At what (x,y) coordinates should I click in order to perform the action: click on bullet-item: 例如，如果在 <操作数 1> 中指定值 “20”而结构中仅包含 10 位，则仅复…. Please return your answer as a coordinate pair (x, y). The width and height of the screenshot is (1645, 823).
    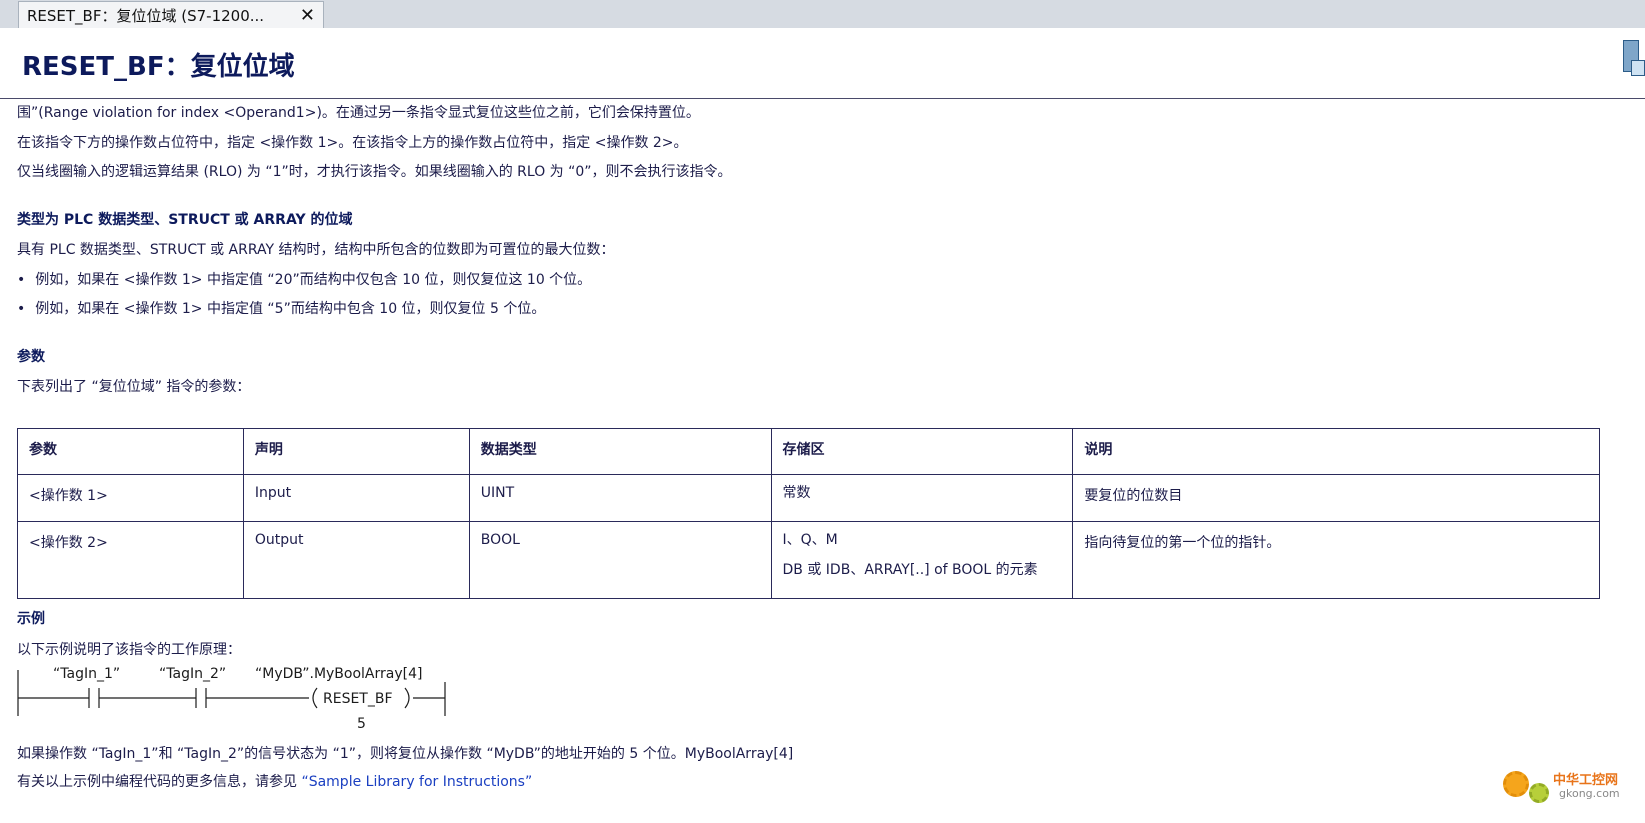
    Looking at the image, I should click on (304, 279).